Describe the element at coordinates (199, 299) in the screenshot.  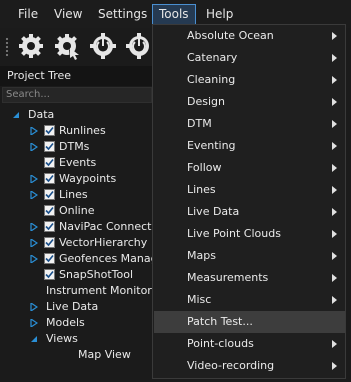
I see `menu-item-label: Misc` at that location.